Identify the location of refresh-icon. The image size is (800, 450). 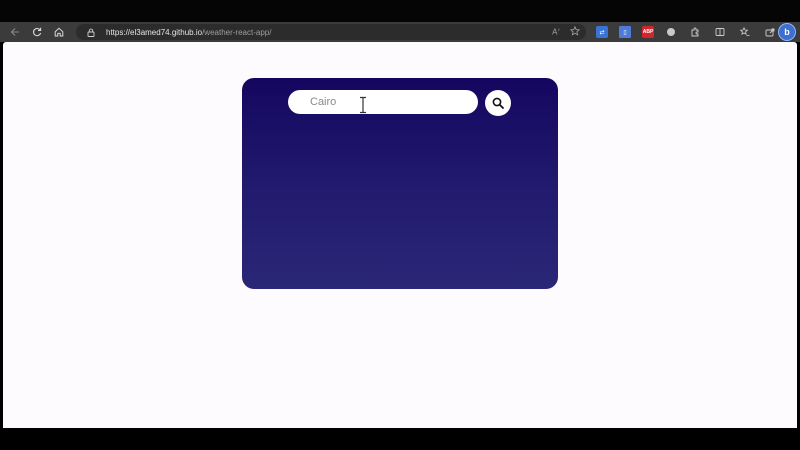
(37, 32).